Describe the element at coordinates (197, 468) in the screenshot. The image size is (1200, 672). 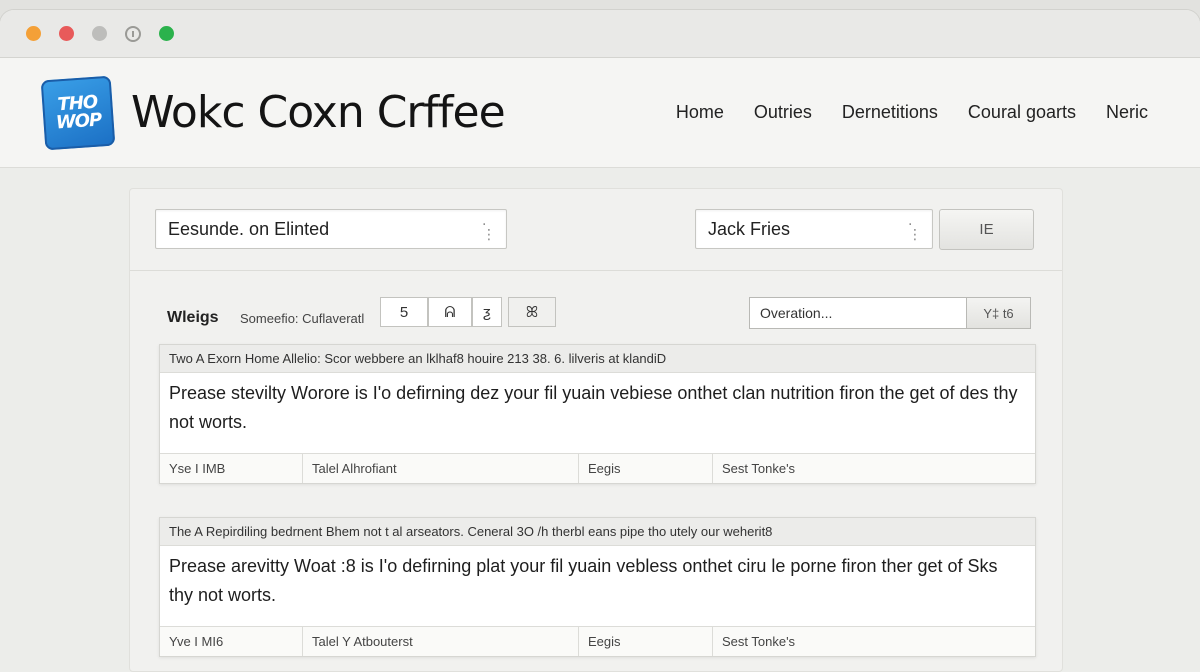
I see `post-date: Yse I IMB` at that location.